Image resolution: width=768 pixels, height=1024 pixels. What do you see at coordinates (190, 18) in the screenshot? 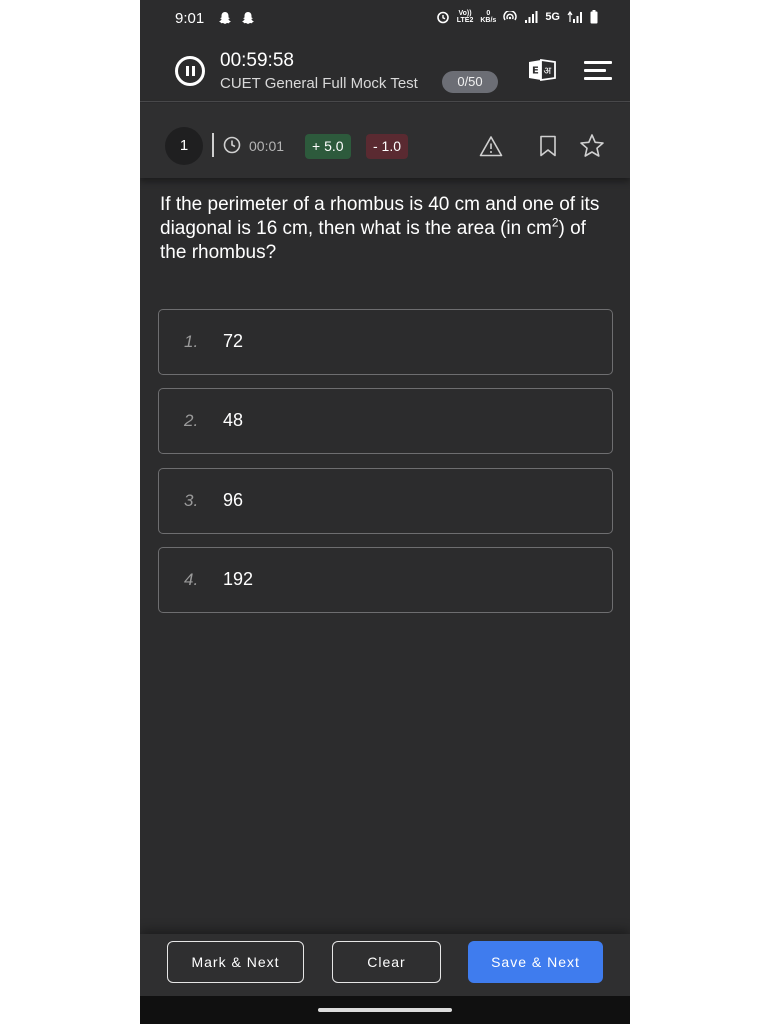
I see `status-time: 9:01` at bounding box center [190, 18].